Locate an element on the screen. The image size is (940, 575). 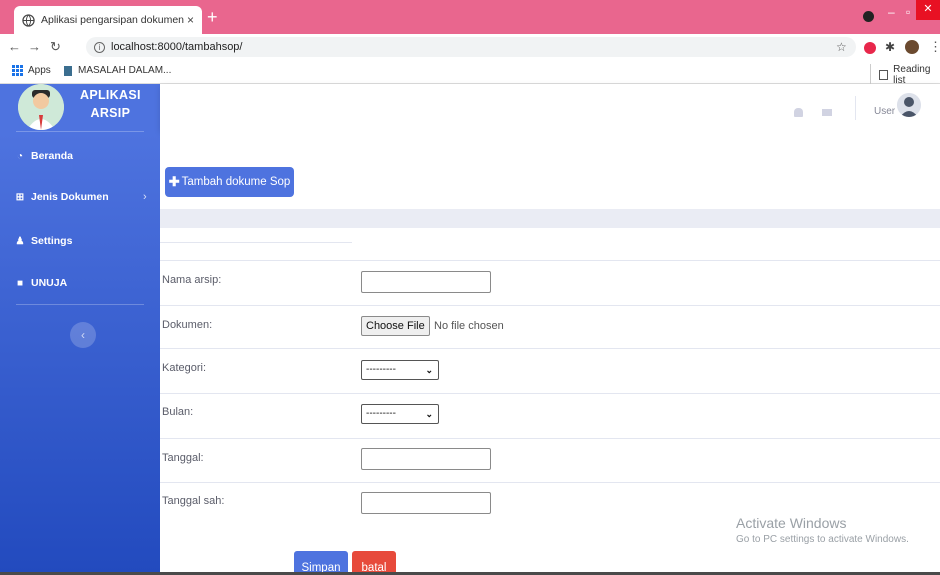
sidebar-item-beranda: ◔ Beranda is located at coordinates (43, 156).